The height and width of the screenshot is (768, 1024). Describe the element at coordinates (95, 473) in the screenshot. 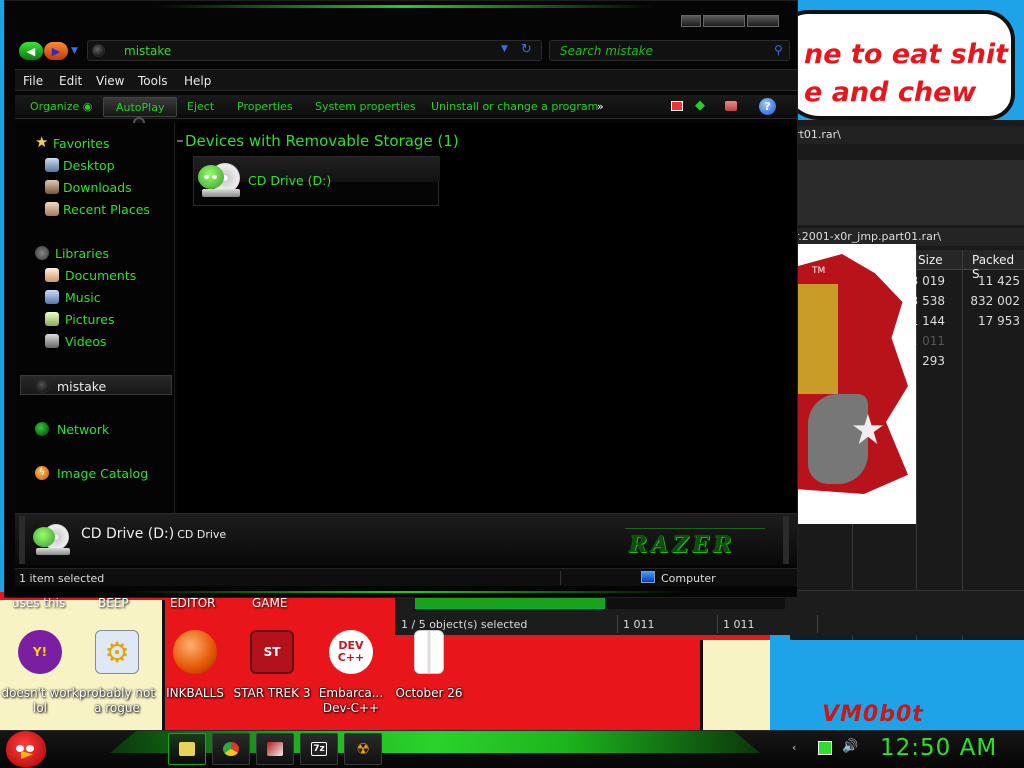

I see `sidebar-item-image-catalog: ϟ Image Catalog` at that location.